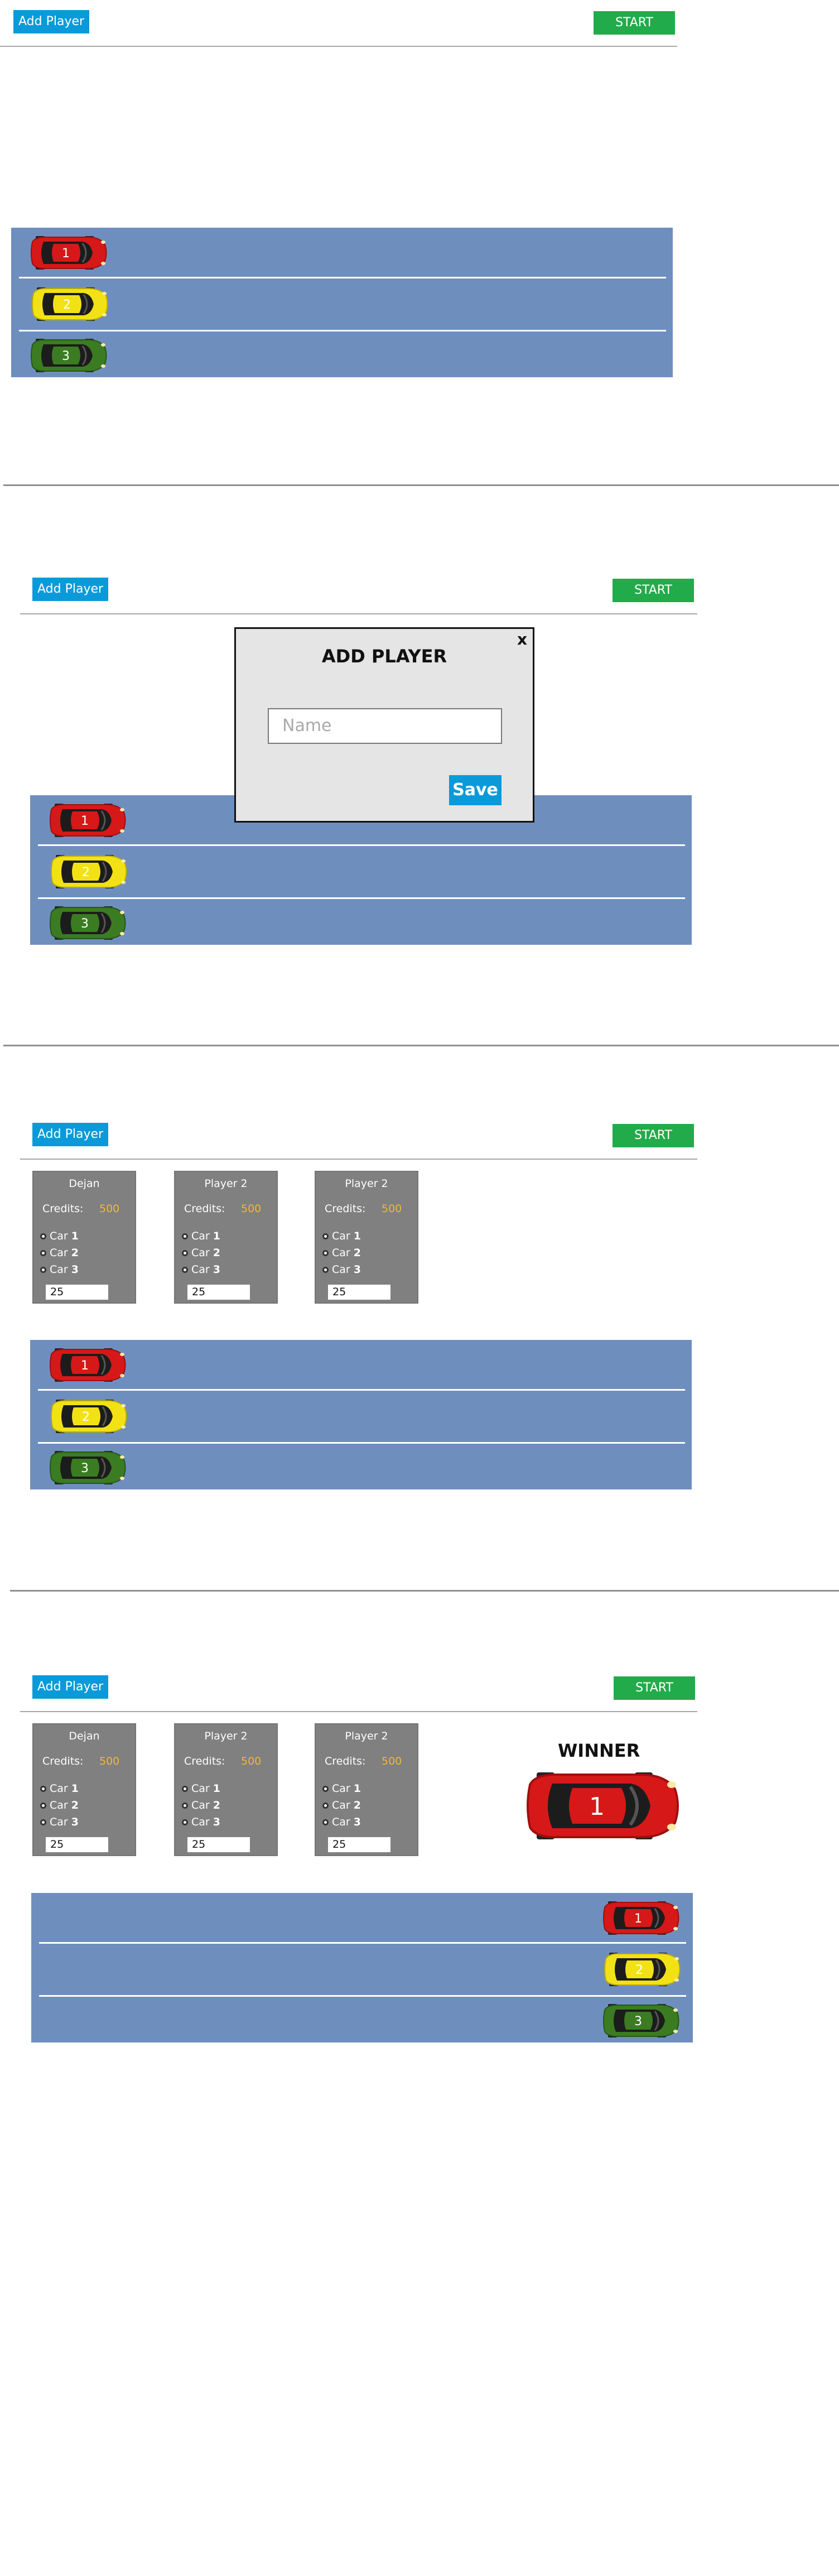  I want to click on car-body: 2, so click(642, 1969).